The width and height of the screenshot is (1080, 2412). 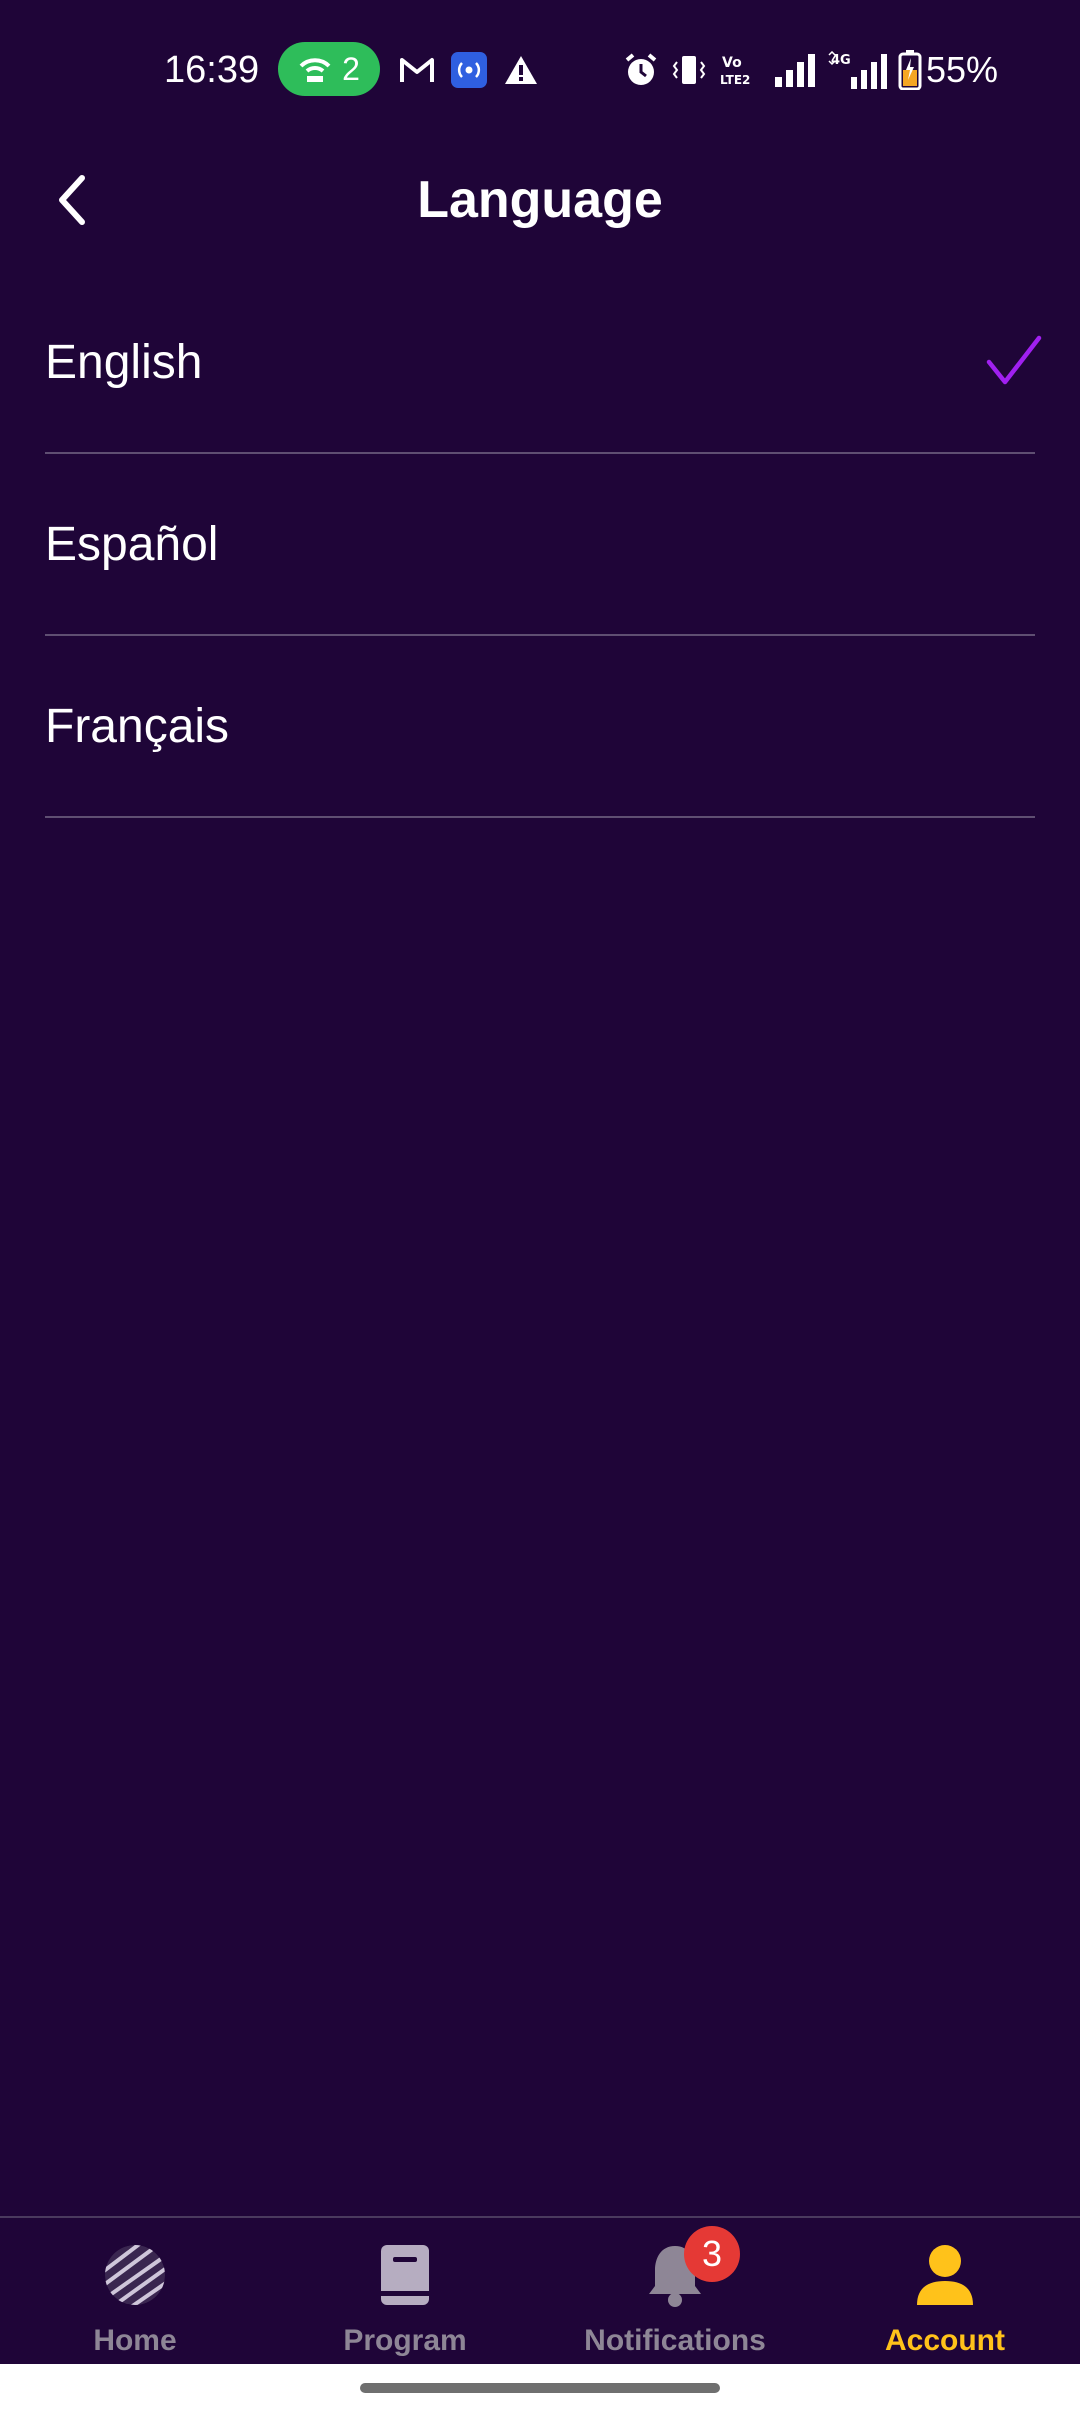 What do you see at coordinates (132, 544) in the screenshot?
I see `language-label: Español` at bounding box center [132, 544].